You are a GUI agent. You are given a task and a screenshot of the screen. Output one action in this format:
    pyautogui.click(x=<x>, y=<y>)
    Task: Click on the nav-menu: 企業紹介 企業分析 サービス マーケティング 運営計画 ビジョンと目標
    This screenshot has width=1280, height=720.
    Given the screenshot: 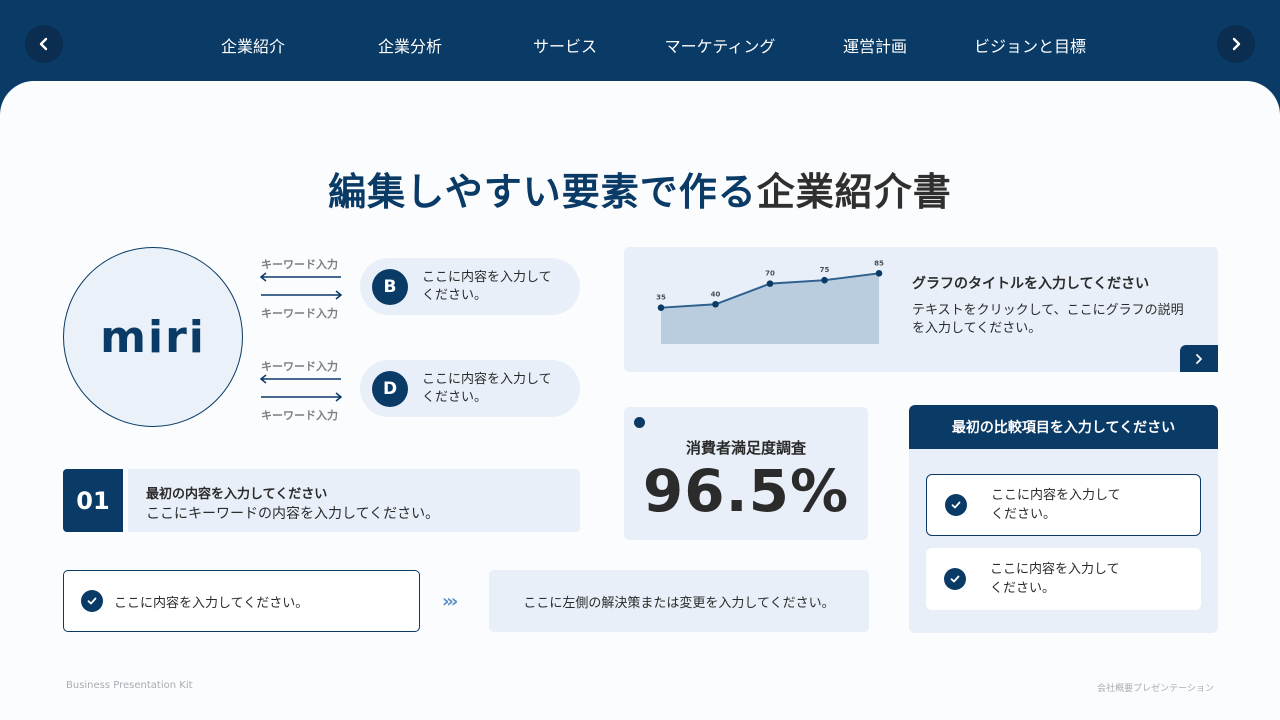 What is the action you would take?
    pyautogui.click(x=640, y=44)
    